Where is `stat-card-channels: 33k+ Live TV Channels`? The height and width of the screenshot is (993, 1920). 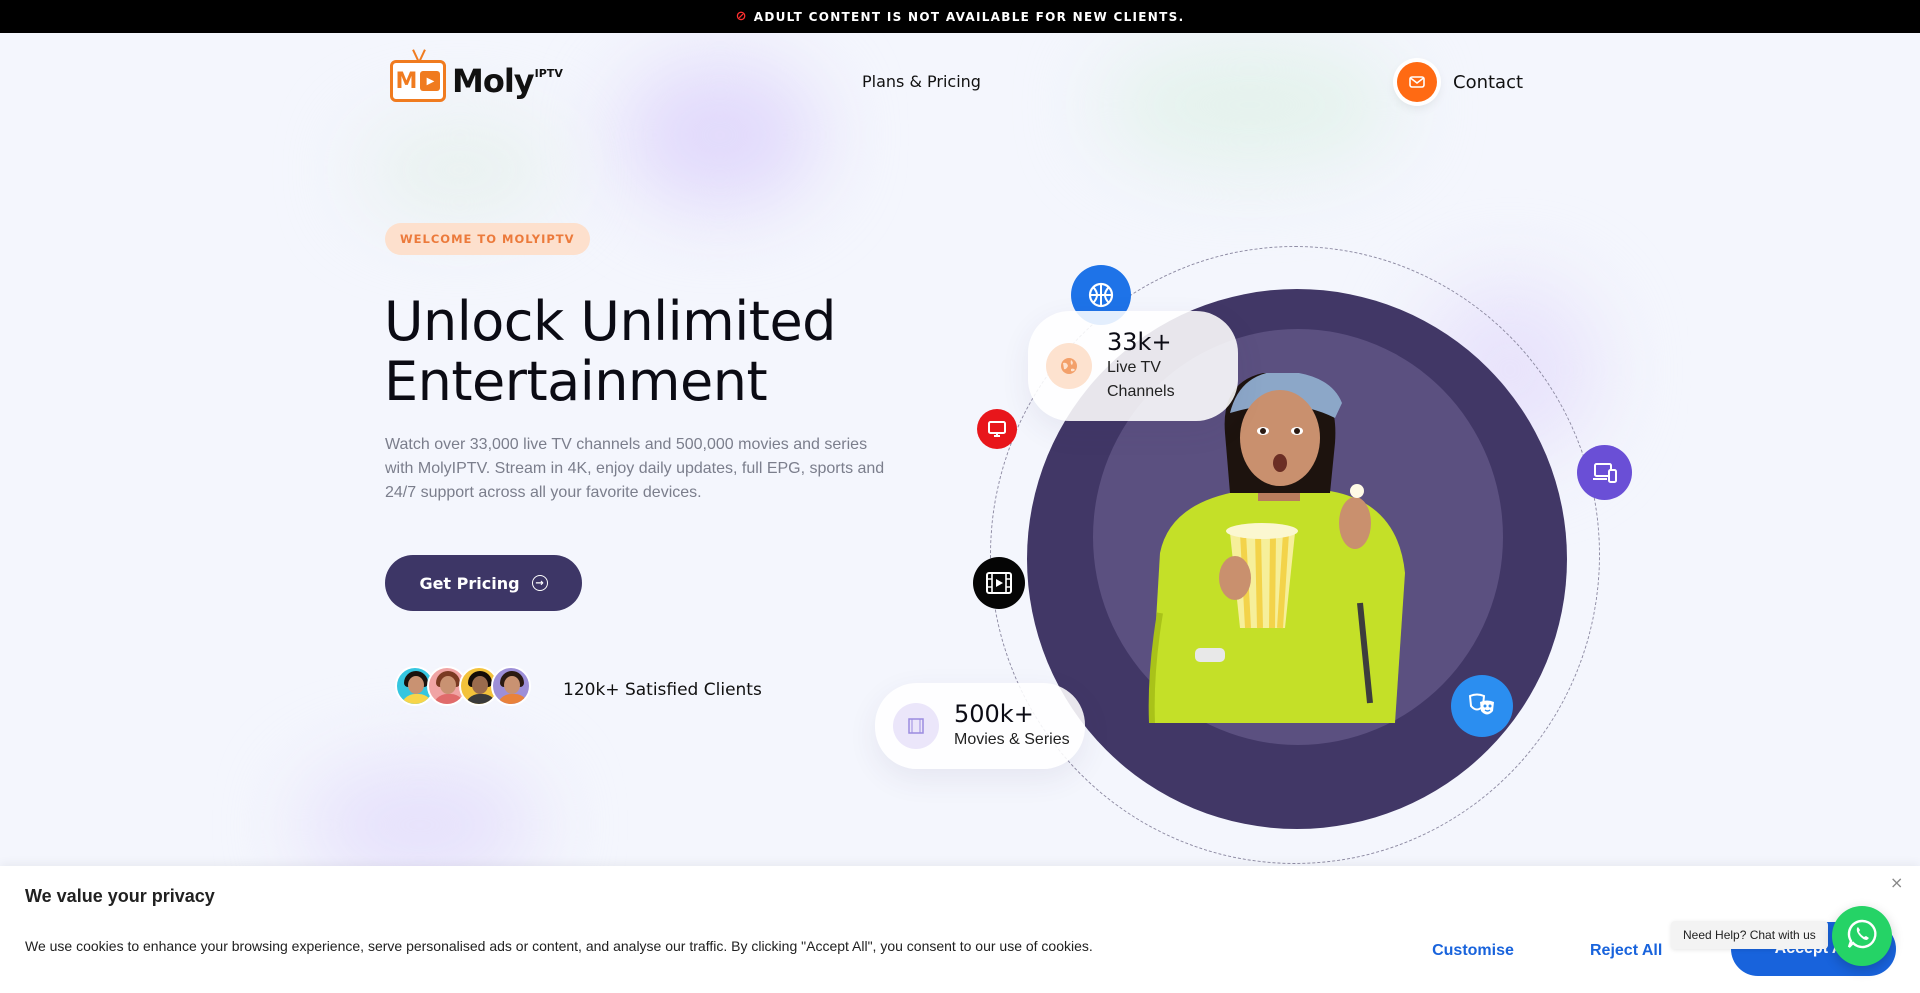 stat-card-channels: 33k+ Live TV Channels is located at coordinates (1133, 366).